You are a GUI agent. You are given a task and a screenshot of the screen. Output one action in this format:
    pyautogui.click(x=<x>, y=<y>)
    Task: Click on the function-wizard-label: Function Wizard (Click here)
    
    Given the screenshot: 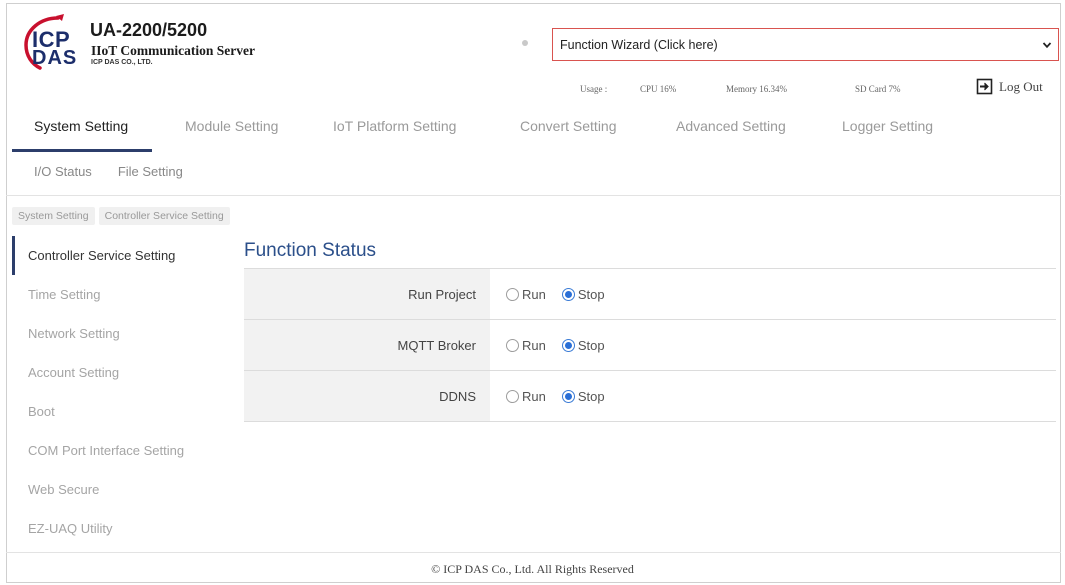 What is the action you would take?
    pyautogui.click(x=639, y=44)
    